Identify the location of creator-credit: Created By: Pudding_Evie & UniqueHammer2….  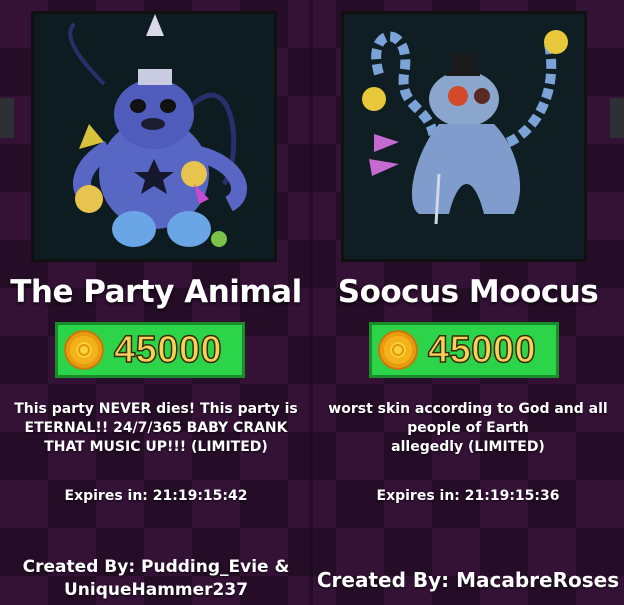
(156, 579).